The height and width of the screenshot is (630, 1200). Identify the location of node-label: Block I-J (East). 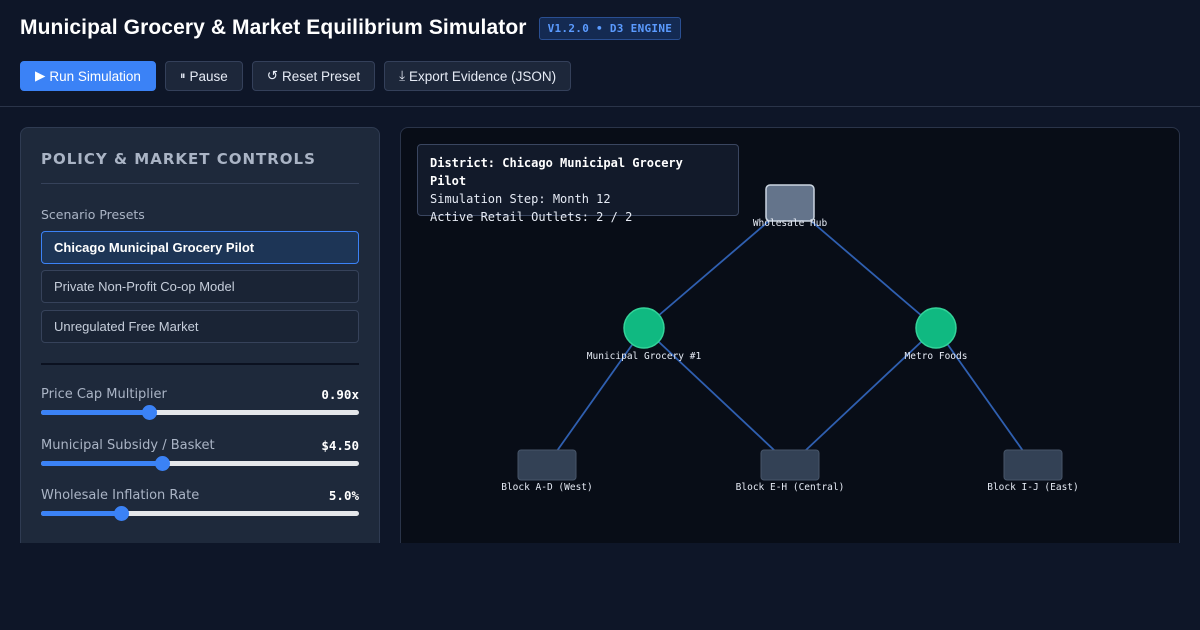
(1033, 487).